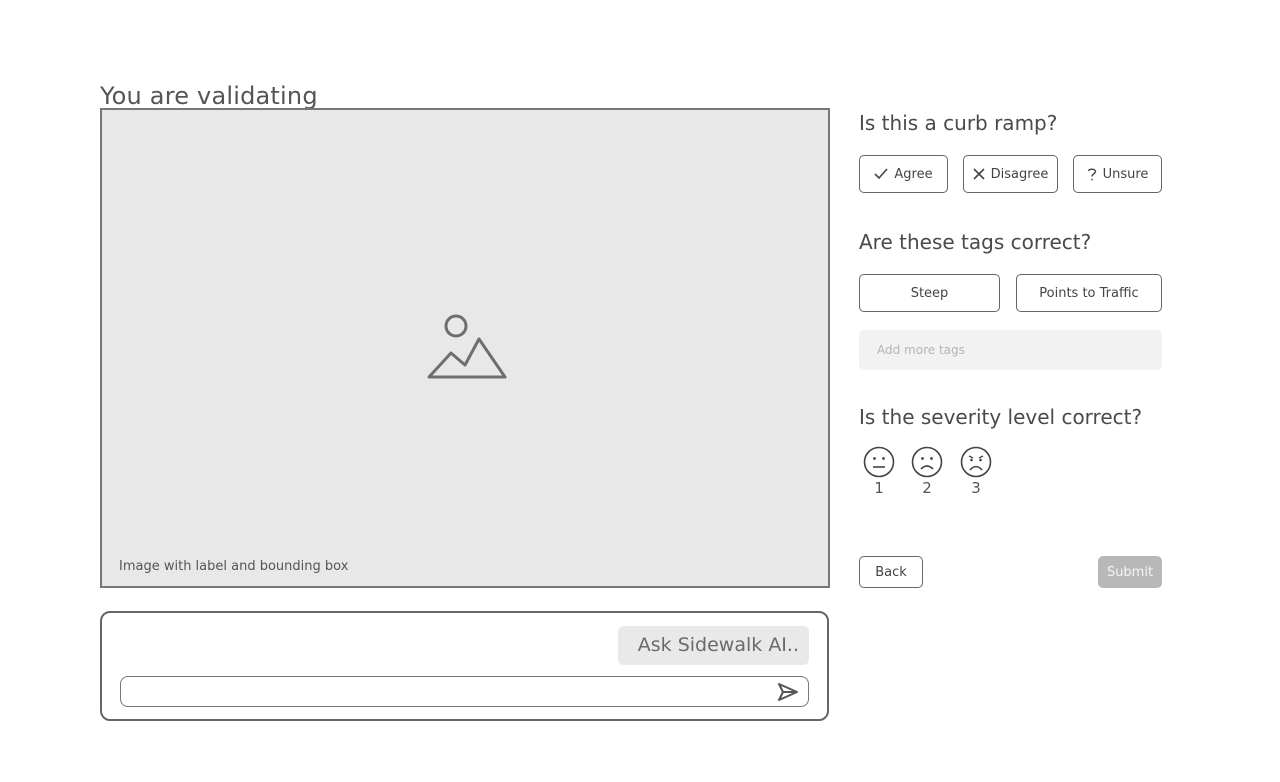  Describe the element at coordinates (234, 566) in the screenshot. I see `image-caption: Image with label and bounding box` at that location.